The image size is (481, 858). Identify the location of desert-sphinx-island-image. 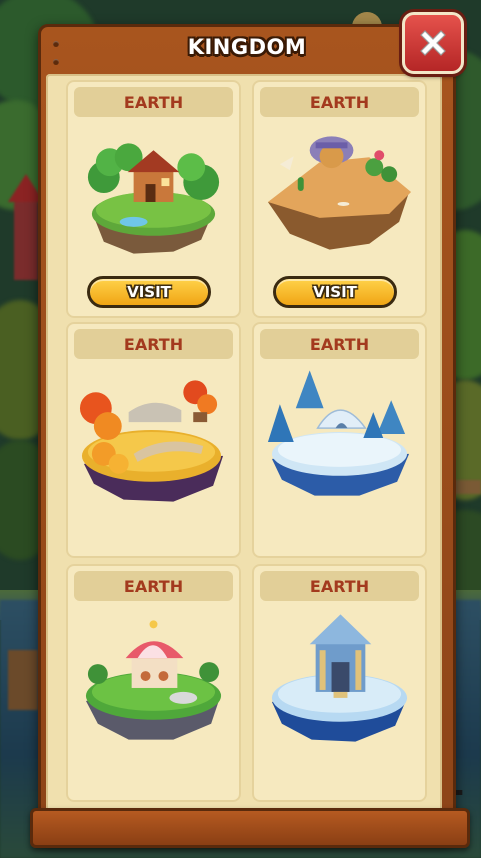
(339, 193).